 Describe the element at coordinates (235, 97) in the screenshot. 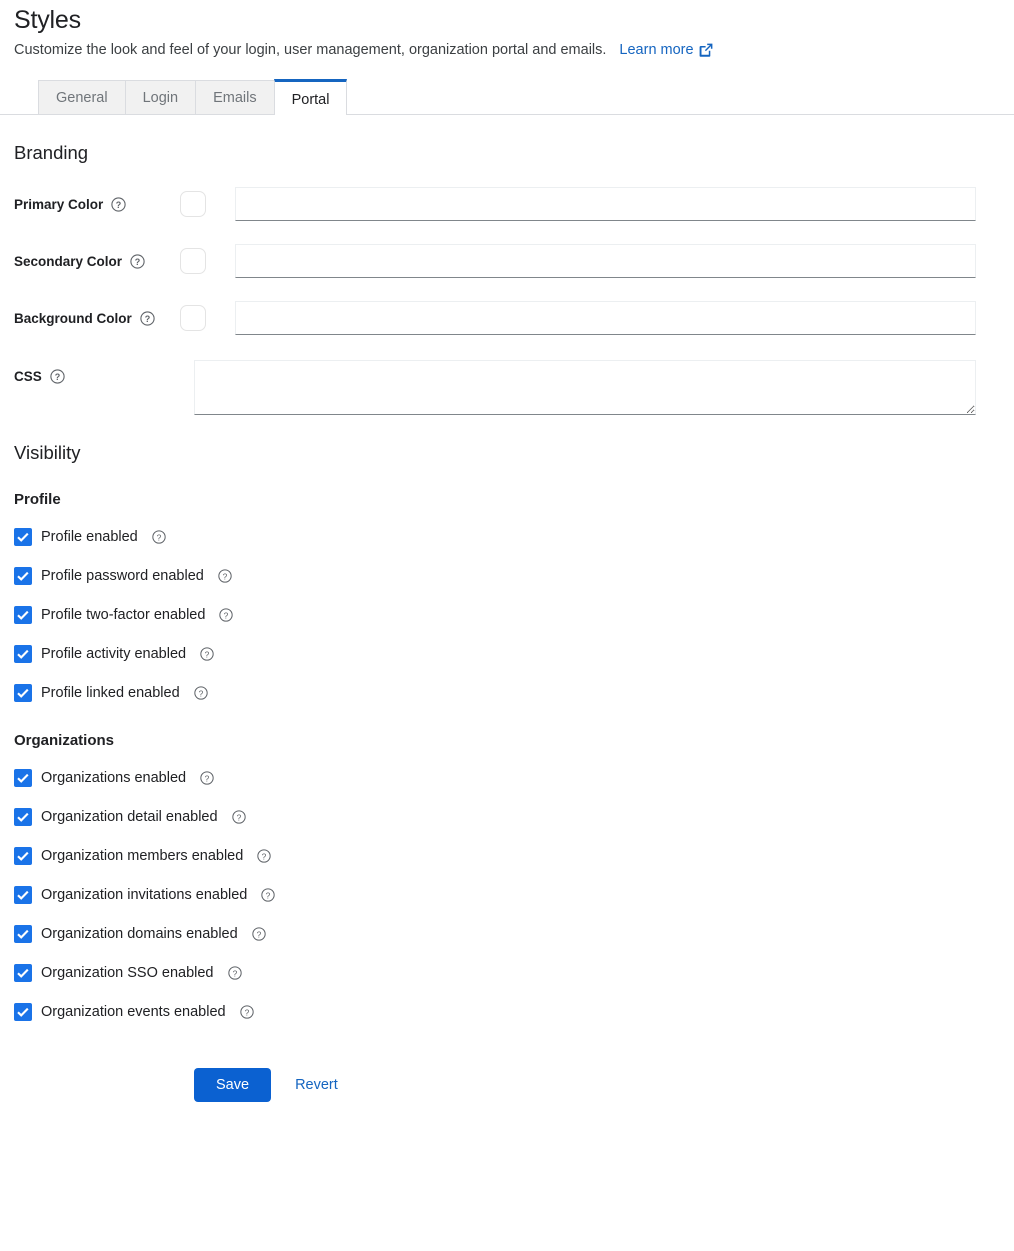

I see `tab-emails: Emails` at that location.